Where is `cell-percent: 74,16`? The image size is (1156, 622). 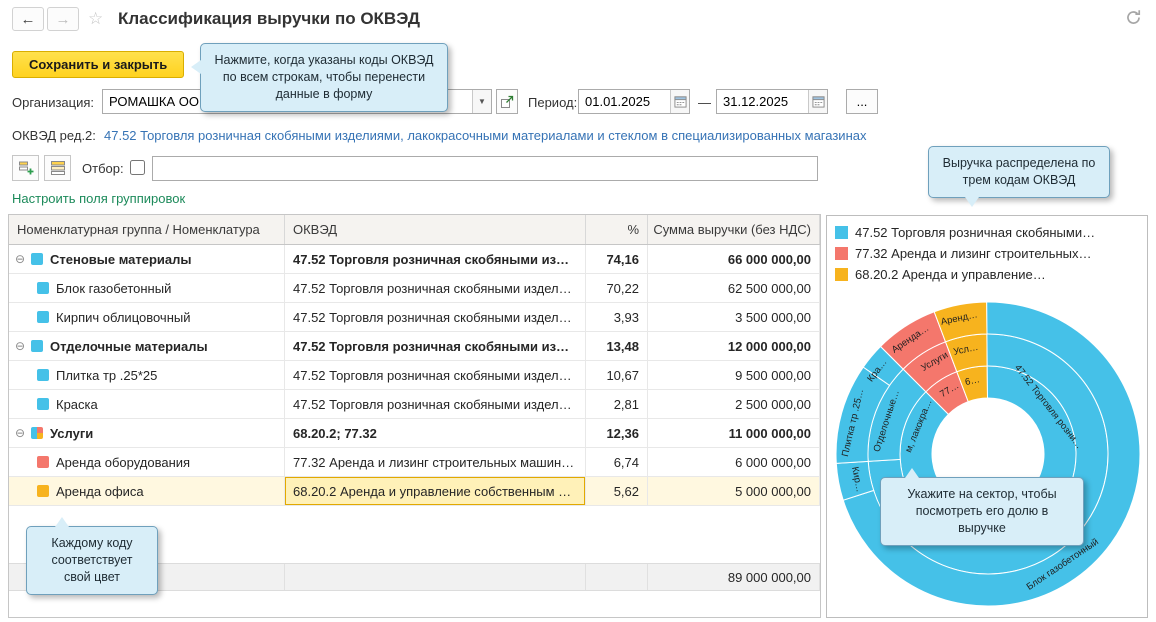 cell-percent: 74,16 is located at coordinates (617, 259).